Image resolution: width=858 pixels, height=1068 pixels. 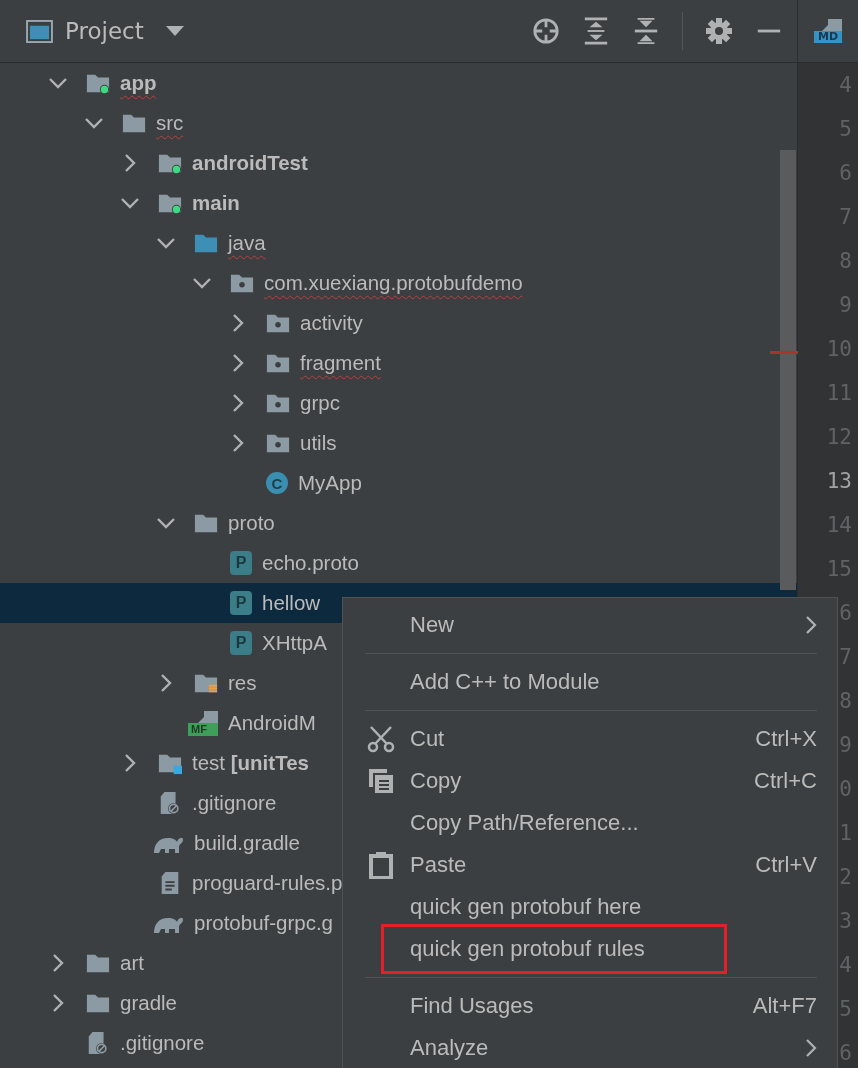 I want to click on item-label: activity, so click(x=331, y=323).